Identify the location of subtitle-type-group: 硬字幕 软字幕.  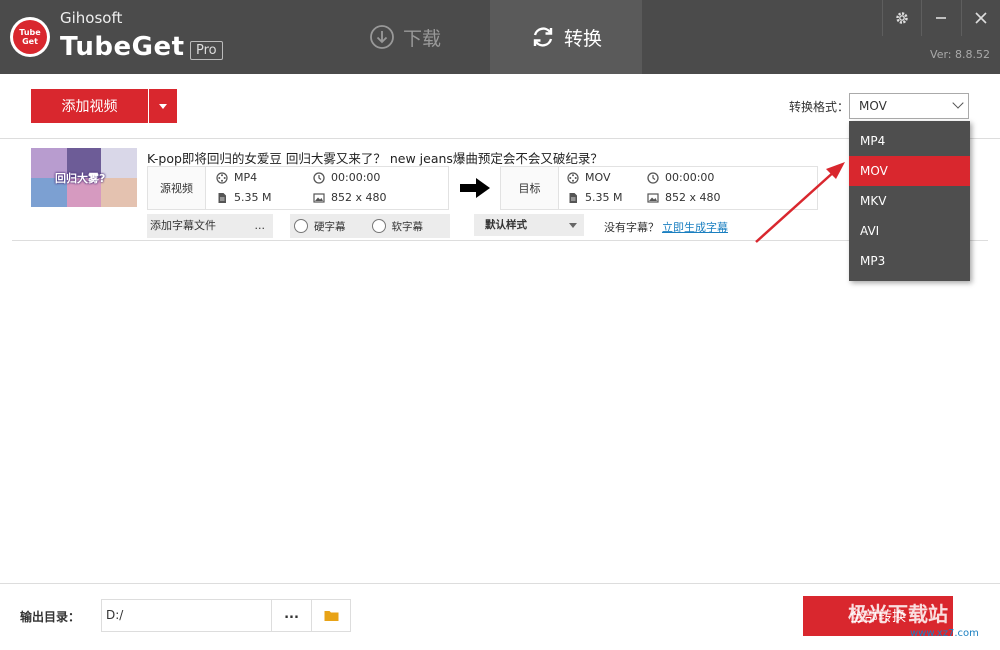
(370, 226).